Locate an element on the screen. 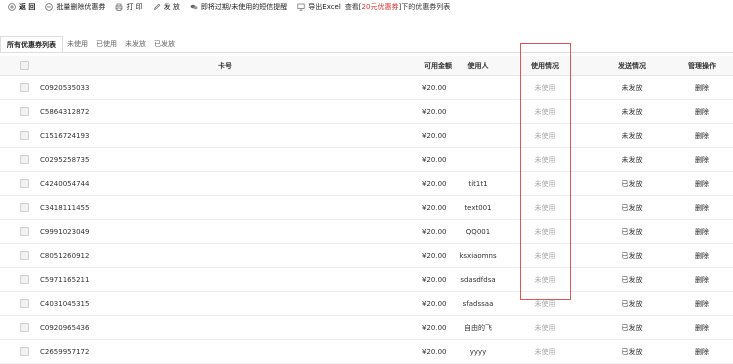 The image size is (733, 364). card-number: C9991023049 is located at coordinates (65, 231).